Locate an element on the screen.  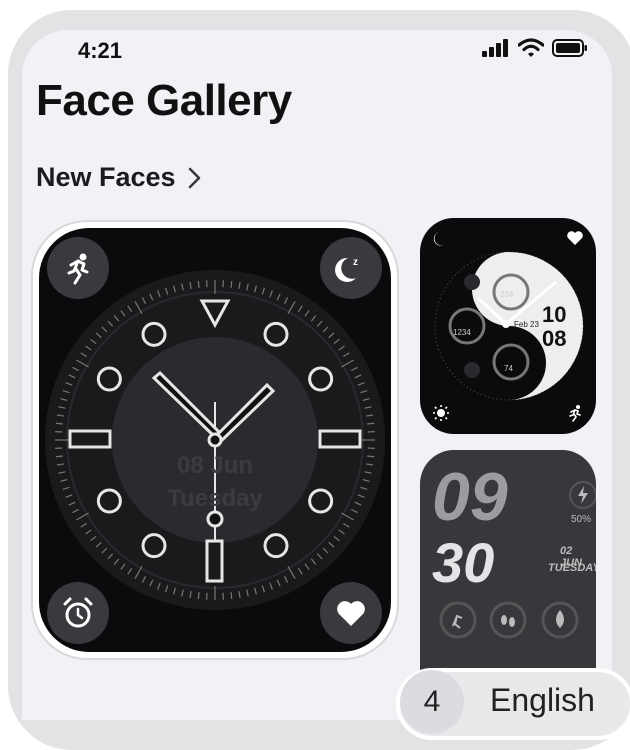
new-faces-link: New Faces is located at coordinates (119, 177).